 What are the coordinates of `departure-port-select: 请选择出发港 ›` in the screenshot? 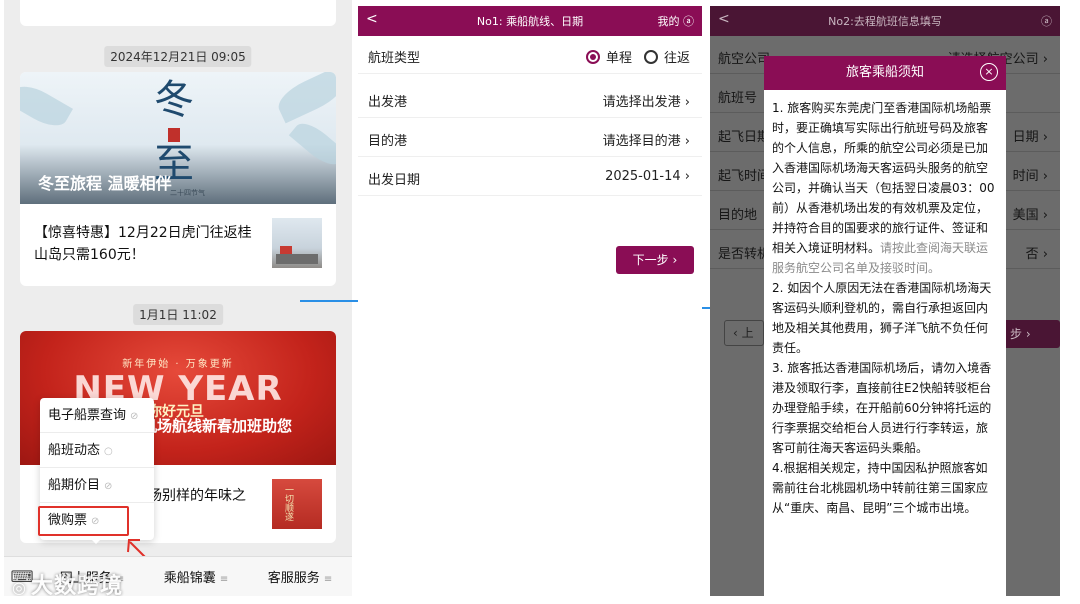 It's located at (646, 100).